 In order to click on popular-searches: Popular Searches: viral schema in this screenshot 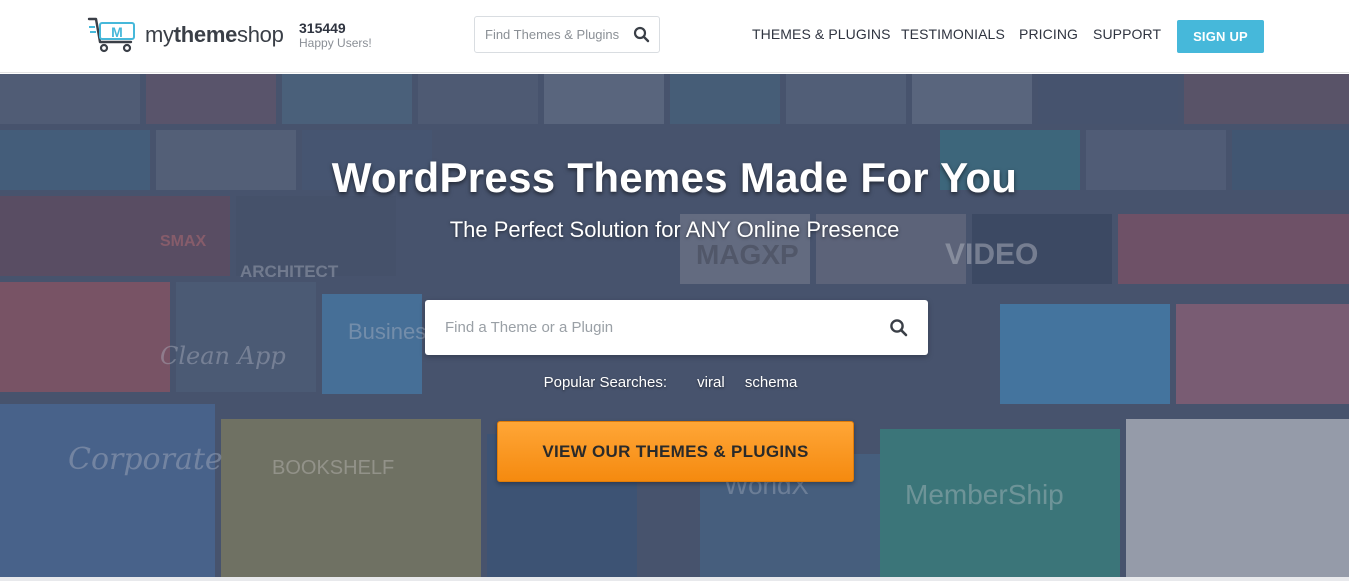, I will do `click(674, 382)`.